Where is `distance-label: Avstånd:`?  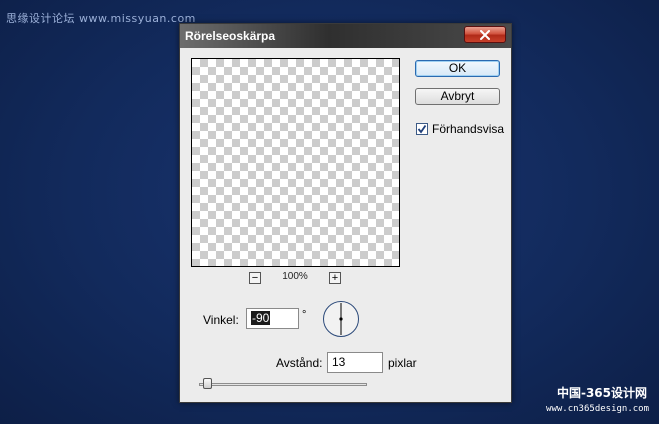
distance-label: Avstånd: is located at coordinates (299, 363).